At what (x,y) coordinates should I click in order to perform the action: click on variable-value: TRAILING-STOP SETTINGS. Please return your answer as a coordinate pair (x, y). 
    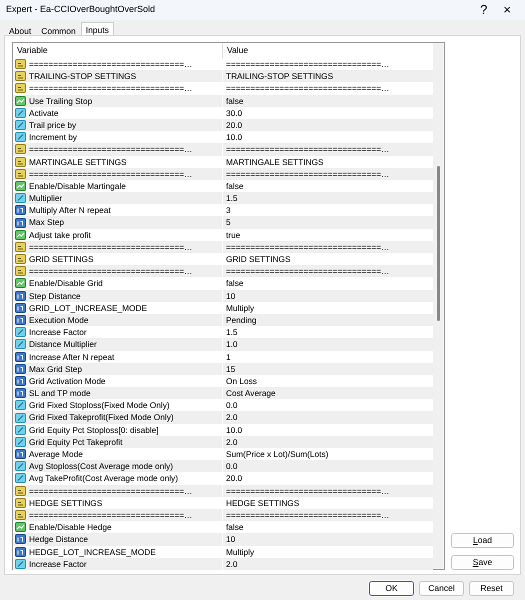
    Looking at the image, I should click on (278, 76).